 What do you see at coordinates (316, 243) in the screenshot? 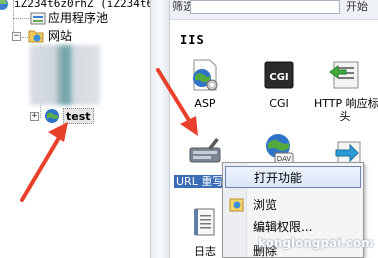
I see `watermark: konglongpai.com` at bounding box center [316, 243].